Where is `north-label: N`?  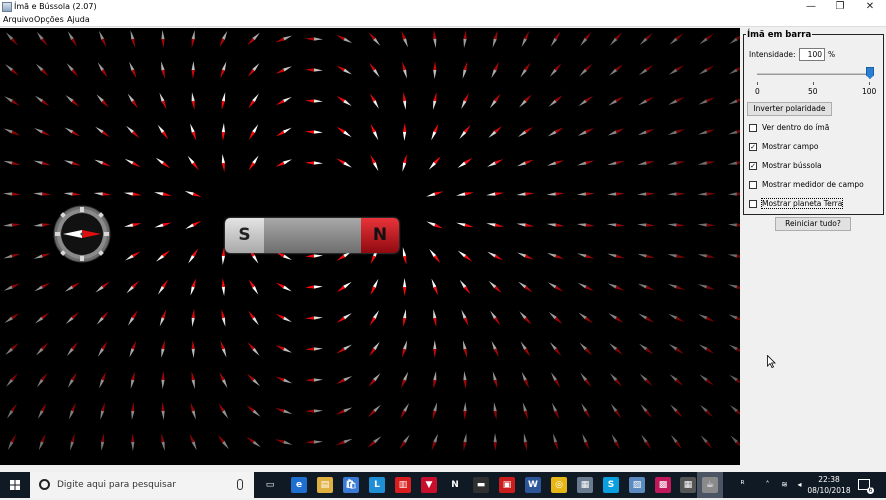
north-label: N is located at coordinates (380, 235).